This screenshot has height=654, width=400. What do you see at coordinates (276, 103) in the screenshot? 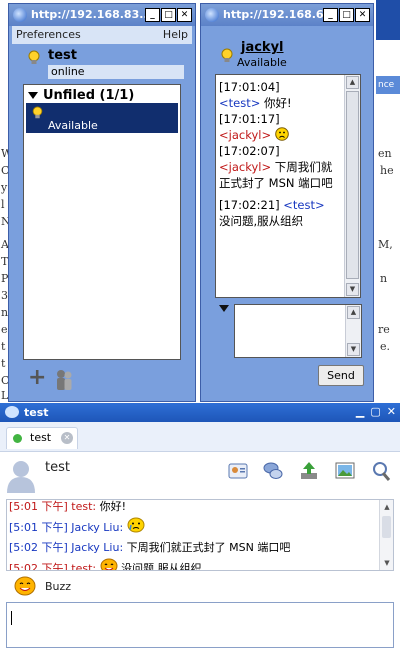
I see `message-text: 你好!` at bounding box center [276, 103].